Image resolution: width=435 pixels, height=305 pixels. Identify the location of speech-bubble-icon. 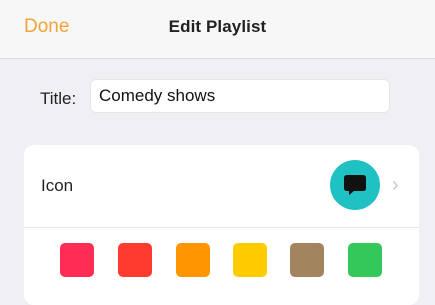
(355, 185).